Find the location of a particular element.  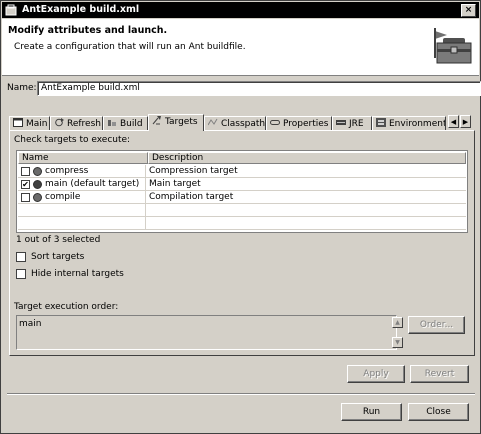

apply-button: Apply is located at coordinates (376, 374).